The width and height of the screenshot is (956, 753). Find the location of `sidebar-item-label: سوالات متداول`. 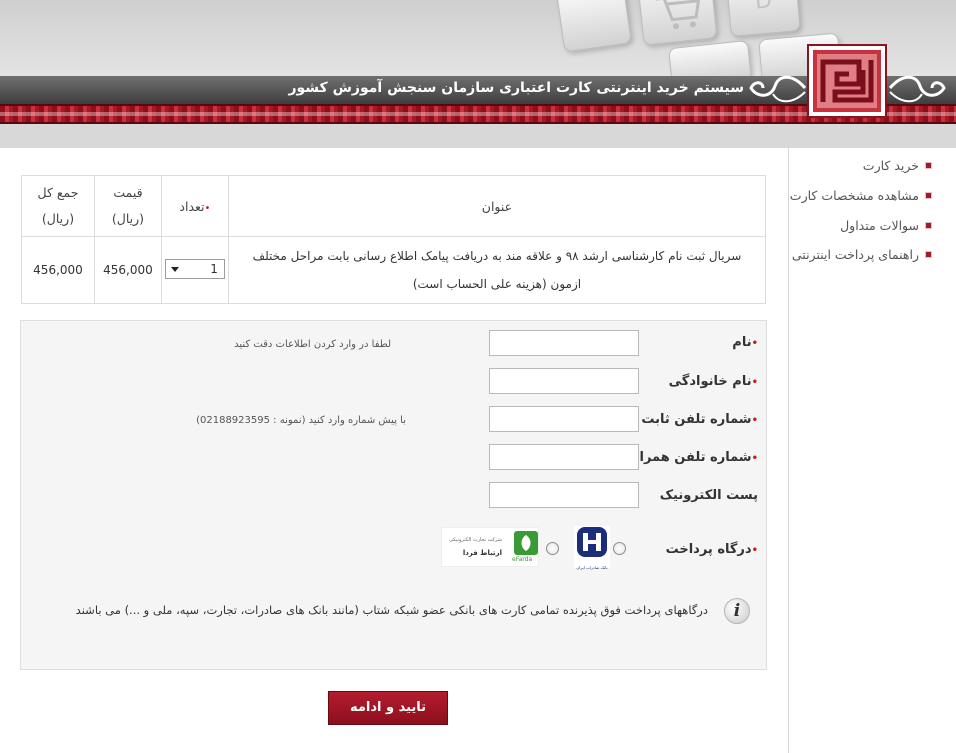

sidebar-item-label: سوالات متداول is located at coordinates (879, 225).